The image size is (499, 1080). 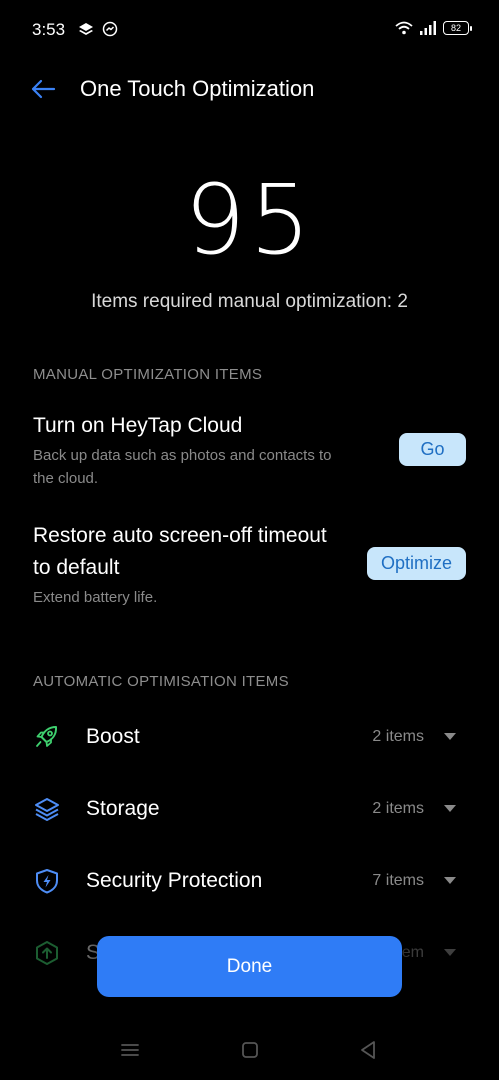 I want to click on score-subtitle: Items required manual optimization: 2, so click(x=249, y=301).